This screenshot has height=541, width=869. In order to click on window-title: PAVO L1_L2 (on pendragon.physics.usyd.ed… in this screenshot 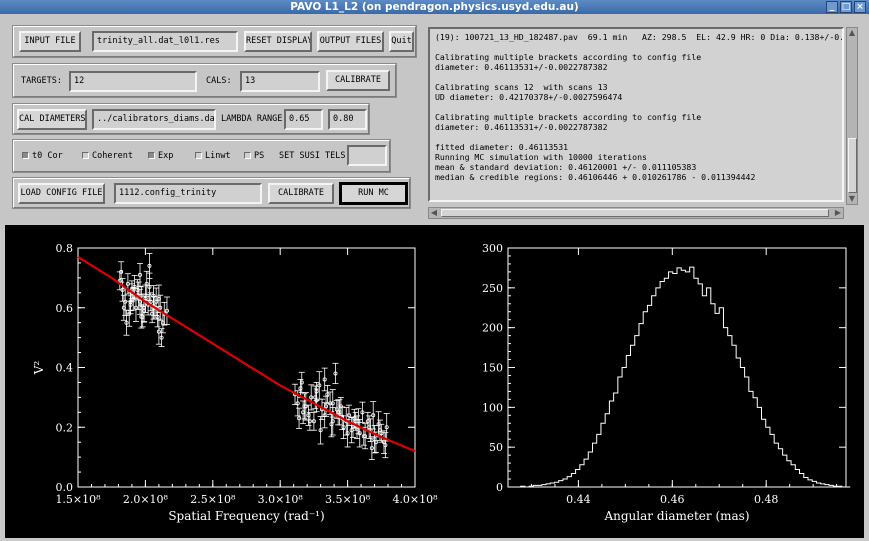, I will do `click(434, 7)`.